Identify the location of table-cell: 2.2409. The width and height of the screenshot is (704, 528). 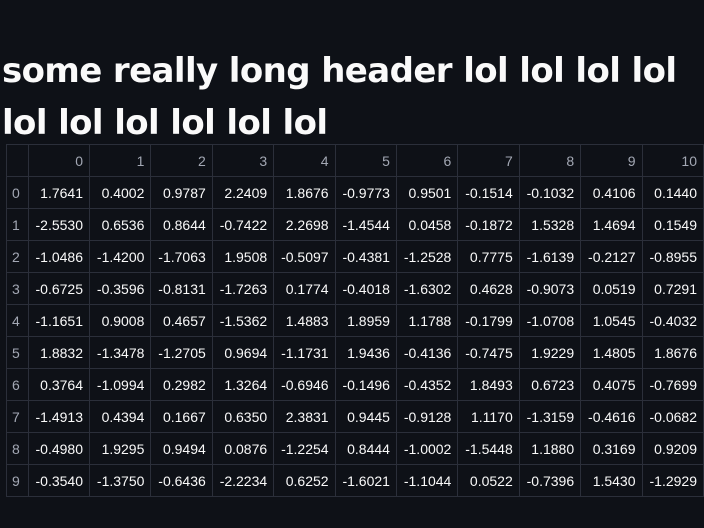
(243, 192).